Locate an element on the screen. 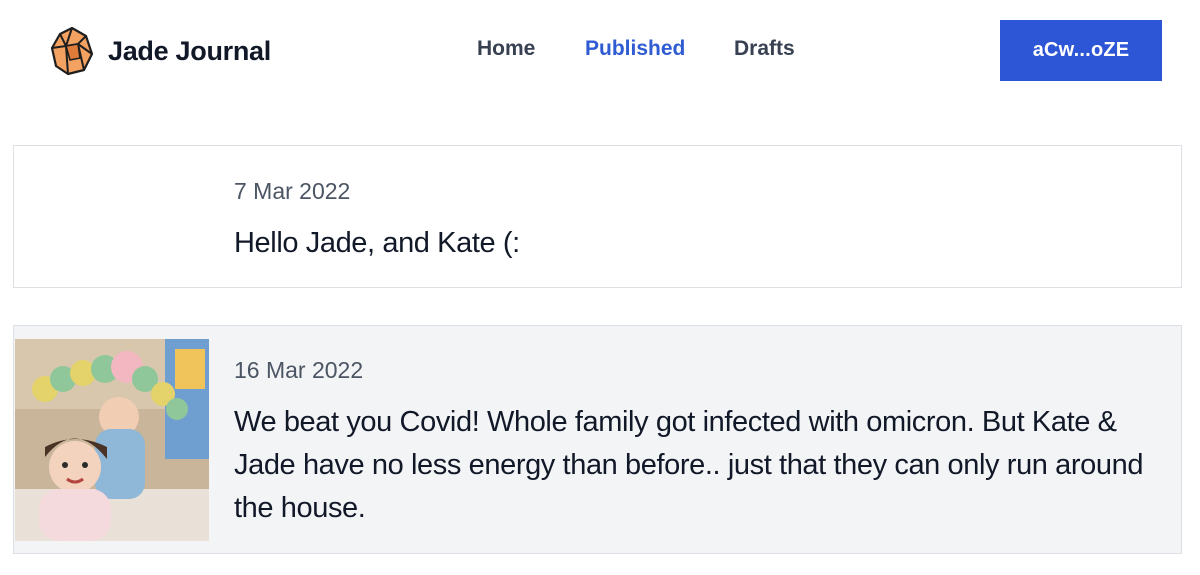 This screenshot has height=575, width=1200. account-button: aCw...oZE is located at coordinates (1081, 50).